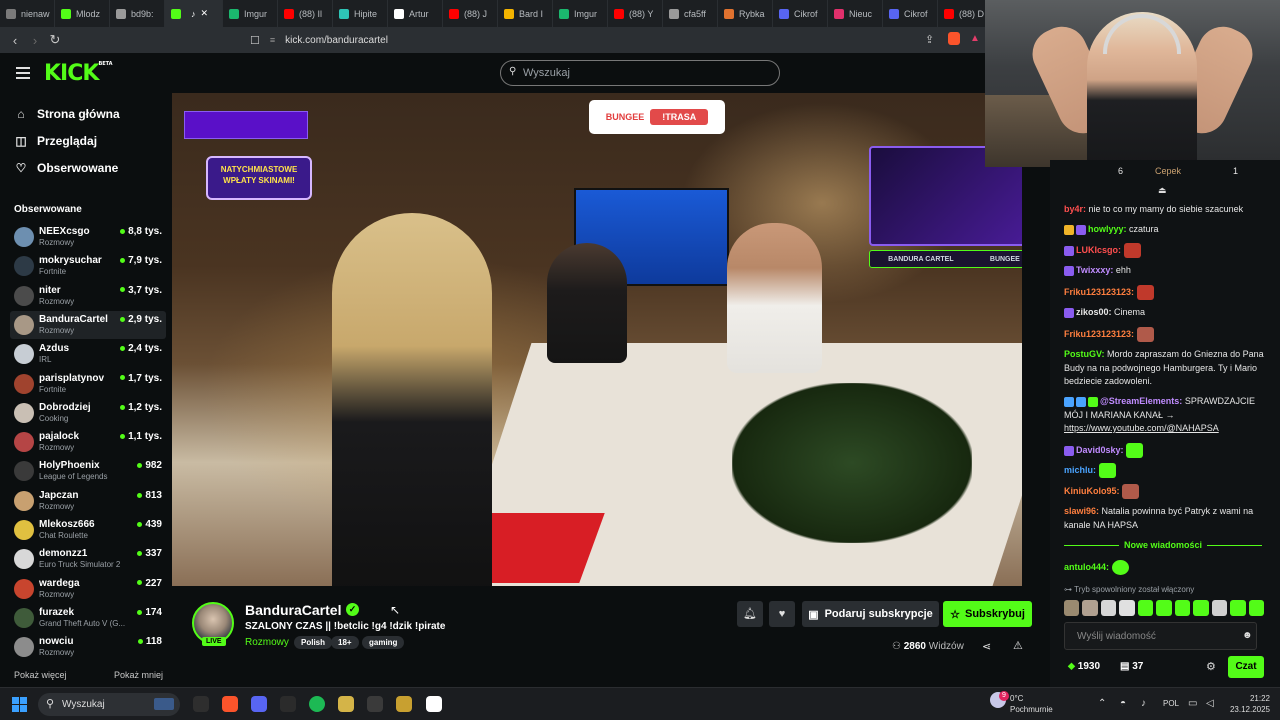 The height and width of the screenshot is (720, 1280). What do you see at coordinates (305, 13) in the screenshot?
I see `browser-tab: (88) Il` at bounding box center [305, 13].